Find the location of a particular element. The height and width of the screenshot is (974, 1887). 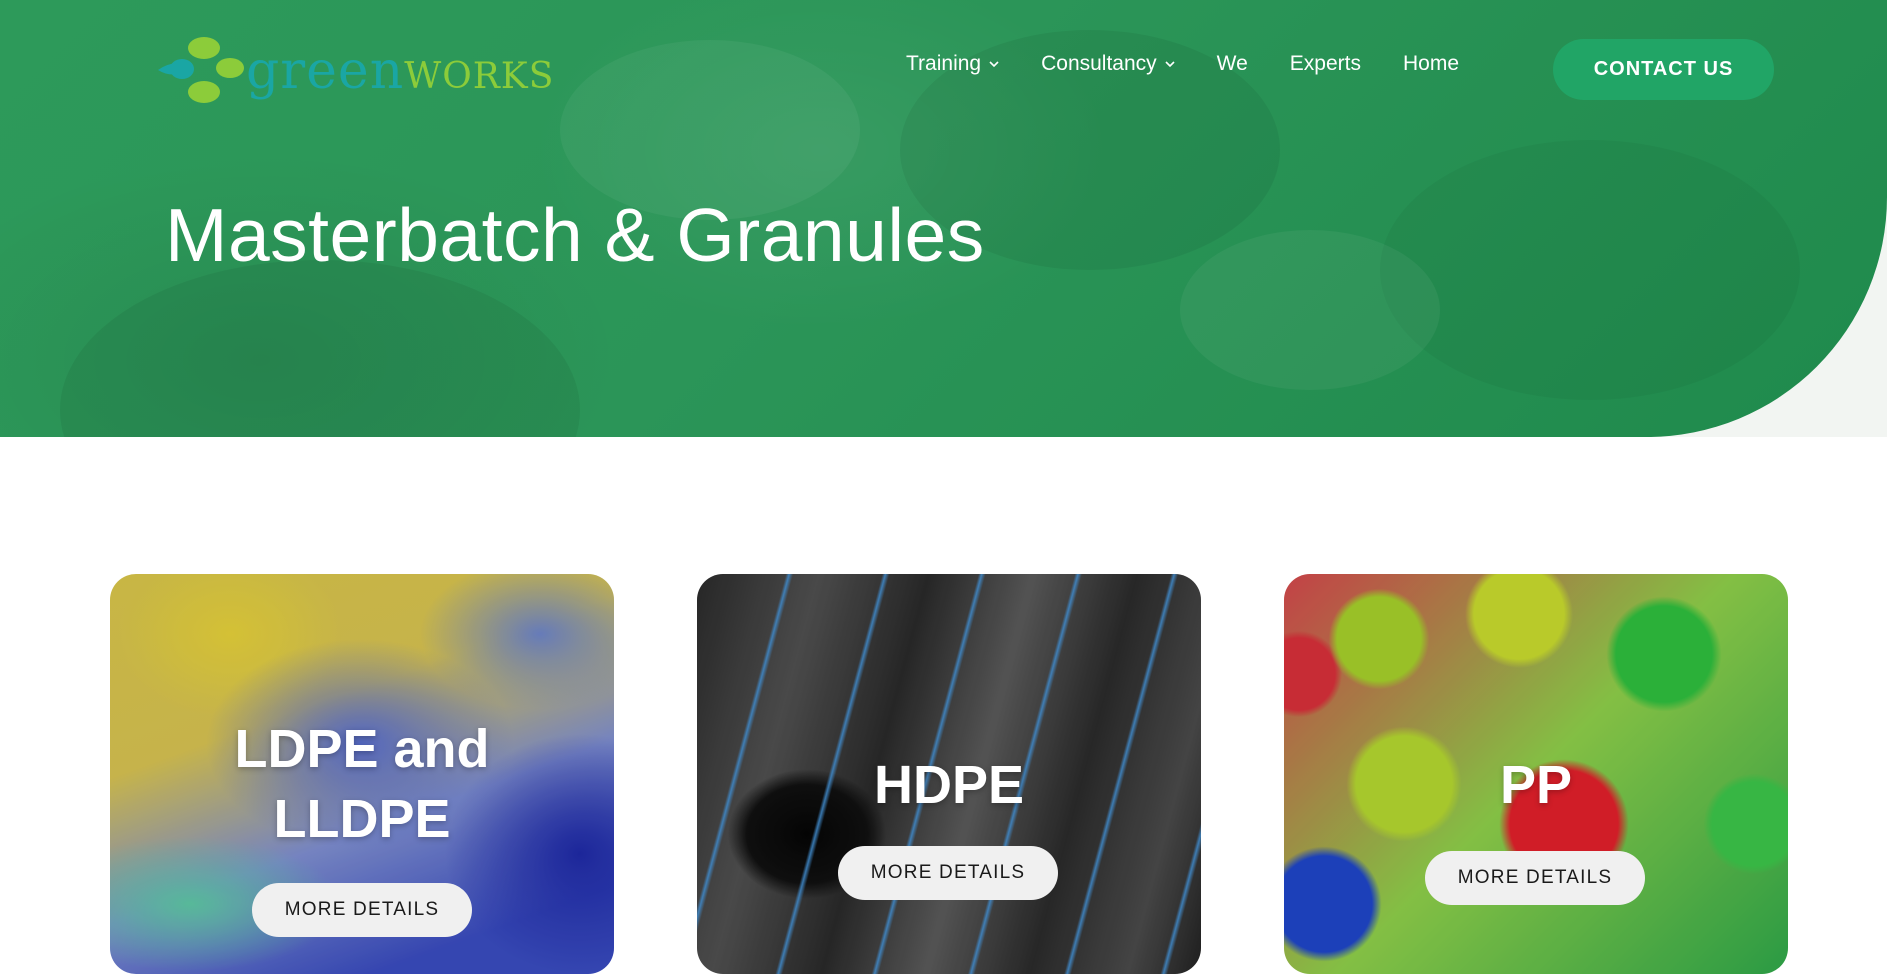

card-title: LDPE and LLDPE is located at coordinates (362, 784).